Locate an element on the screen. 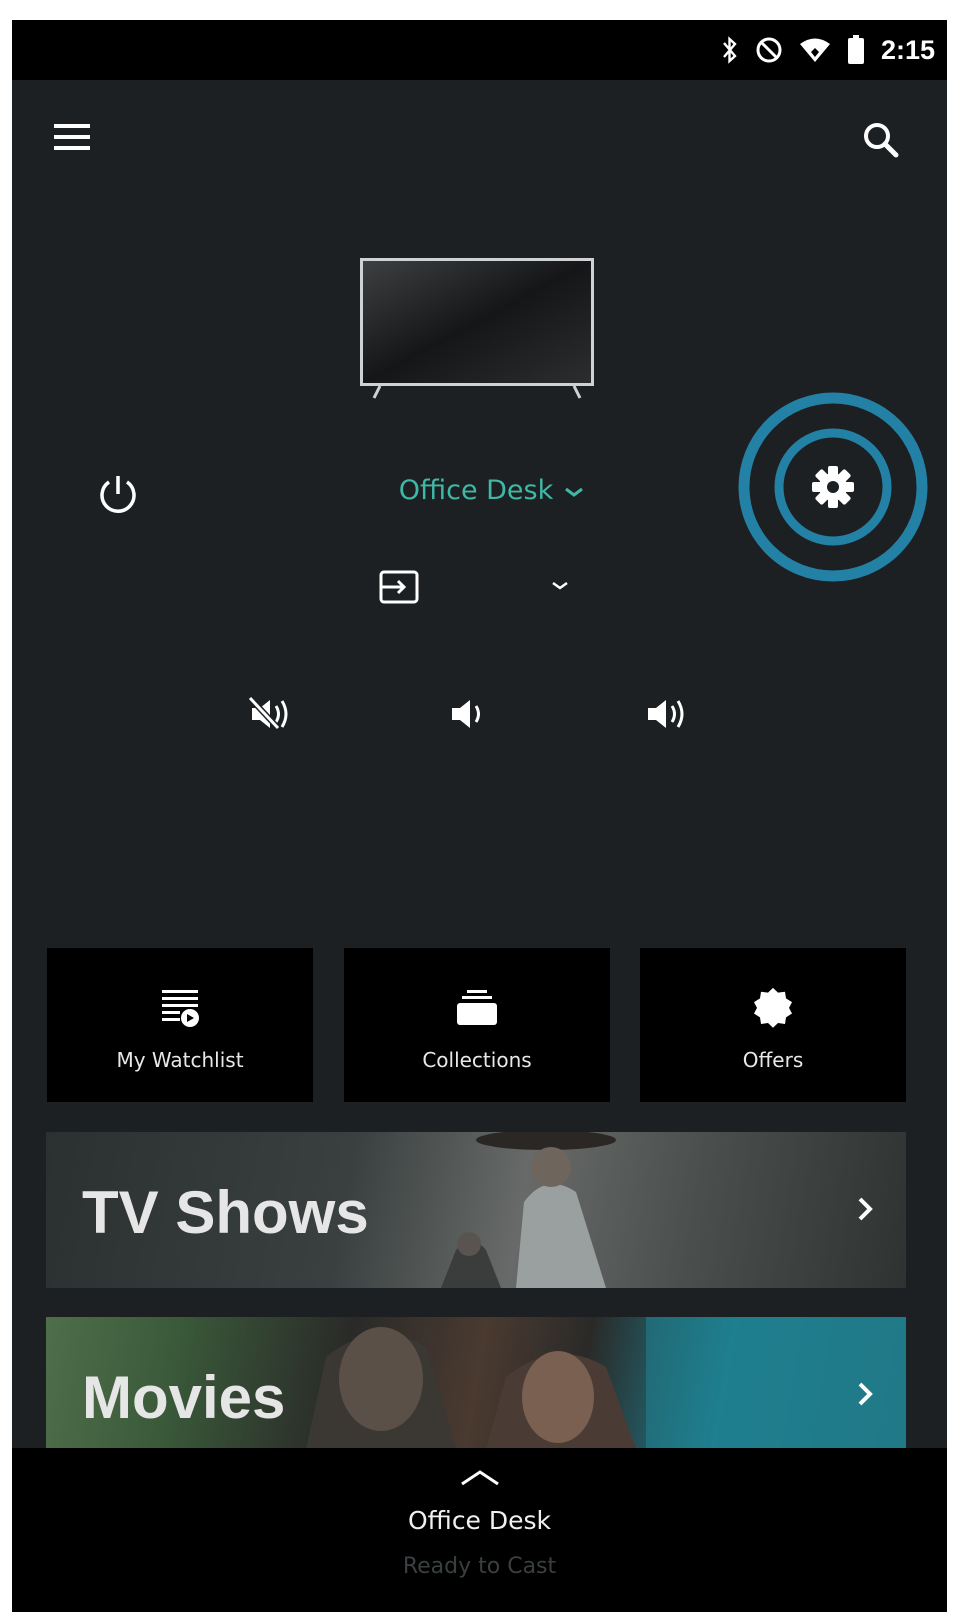 Image resolution: width=959 pixels, height=1612 pixels. status-time: 2:15 is located at coordinates (907, 49).